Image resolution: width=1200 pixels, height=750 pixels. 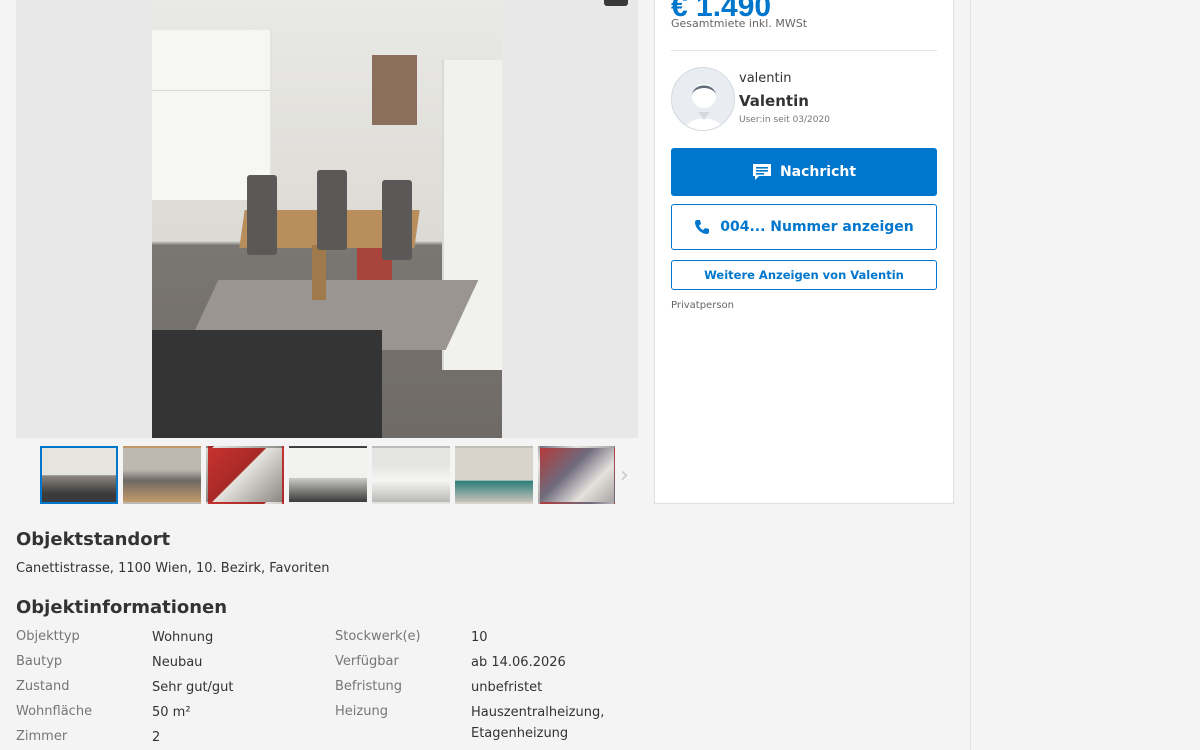 I want to click on info-value: Sehr gut/gut, so click(x=193, y=687).